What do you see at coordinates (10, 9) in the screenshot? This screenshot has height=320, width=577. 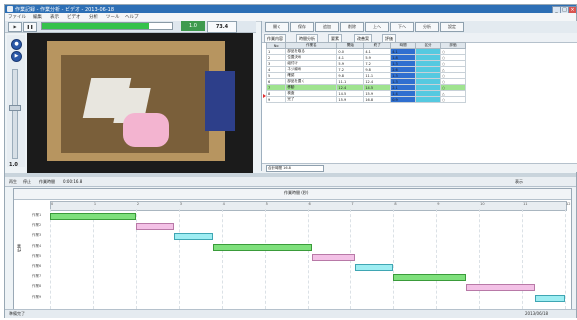 I see `app-icon` at bounding box center [10, 9].